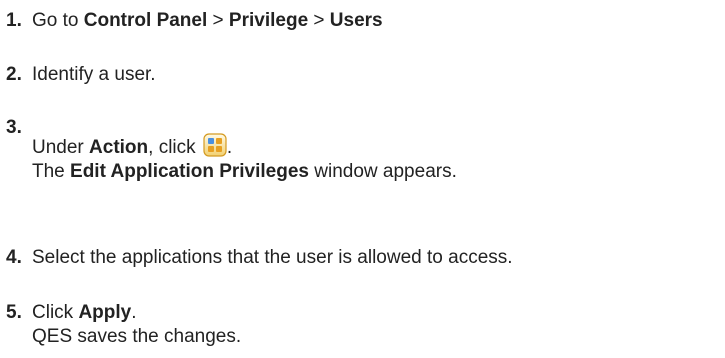 Image resolution: width=725 pixels, height=358 pixels. What do you see at coordinates (14, 257) in the screenshot?
I see `step-number: 4.` at bounding box center [14, 257].